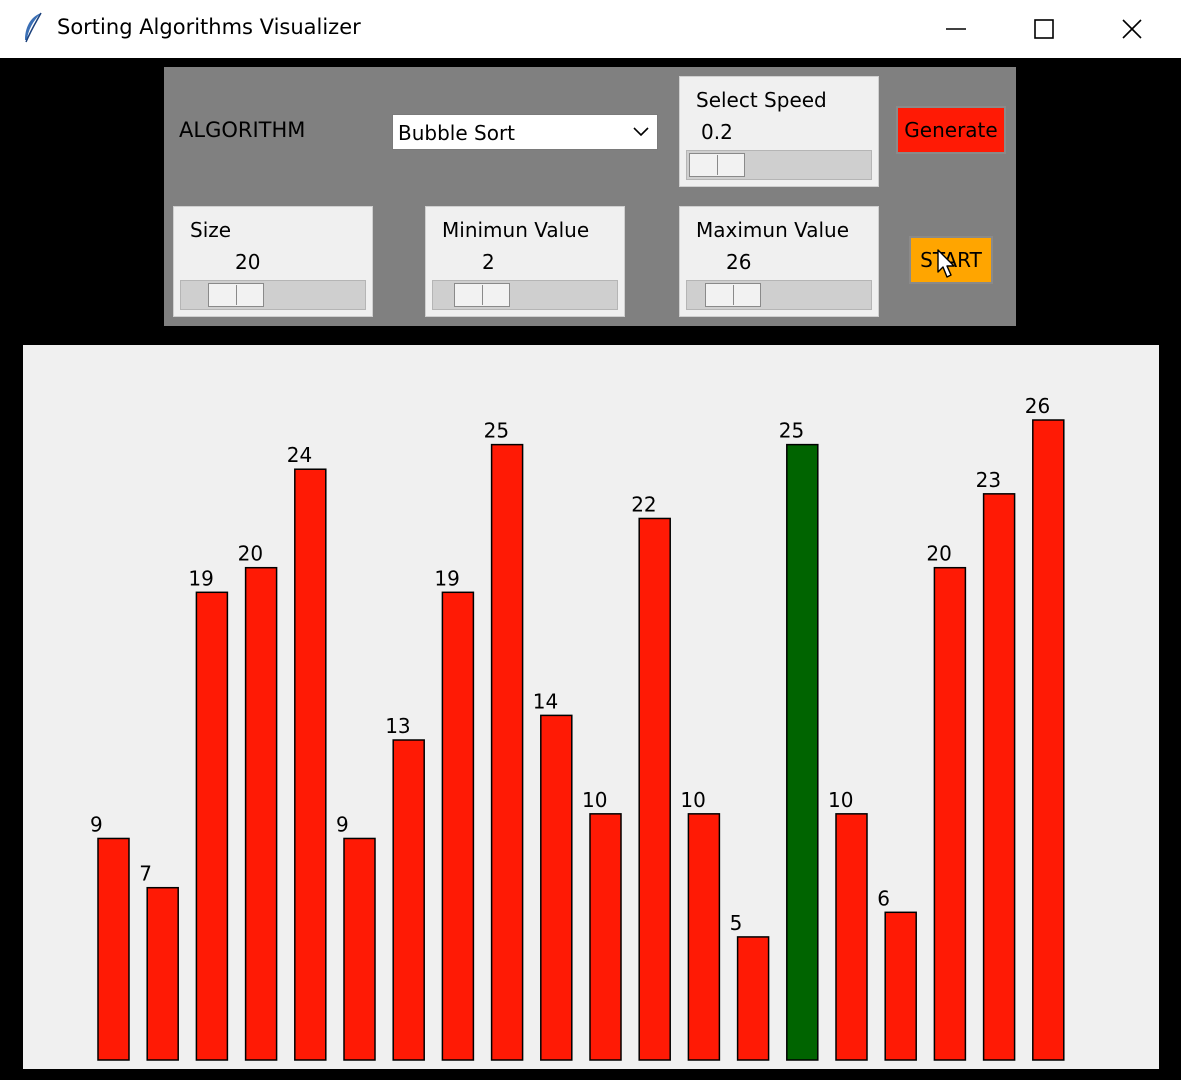 The height and width of the screenshot is (1080, 1181). What do you see at coordinates (545, 701) in the screenshot?
I see `bar-value-label: 14` at bounding box center [545, 701].